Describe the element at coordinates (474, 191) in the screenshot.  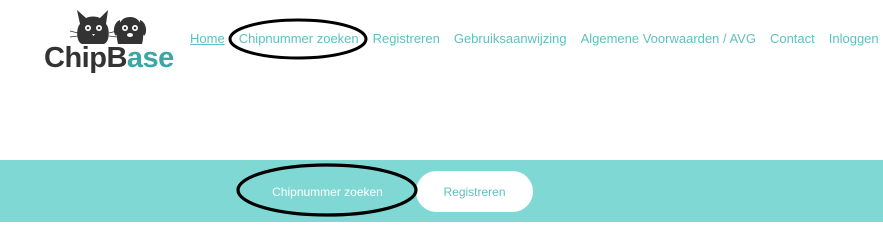
I see `register-button: Registreren` at that location.